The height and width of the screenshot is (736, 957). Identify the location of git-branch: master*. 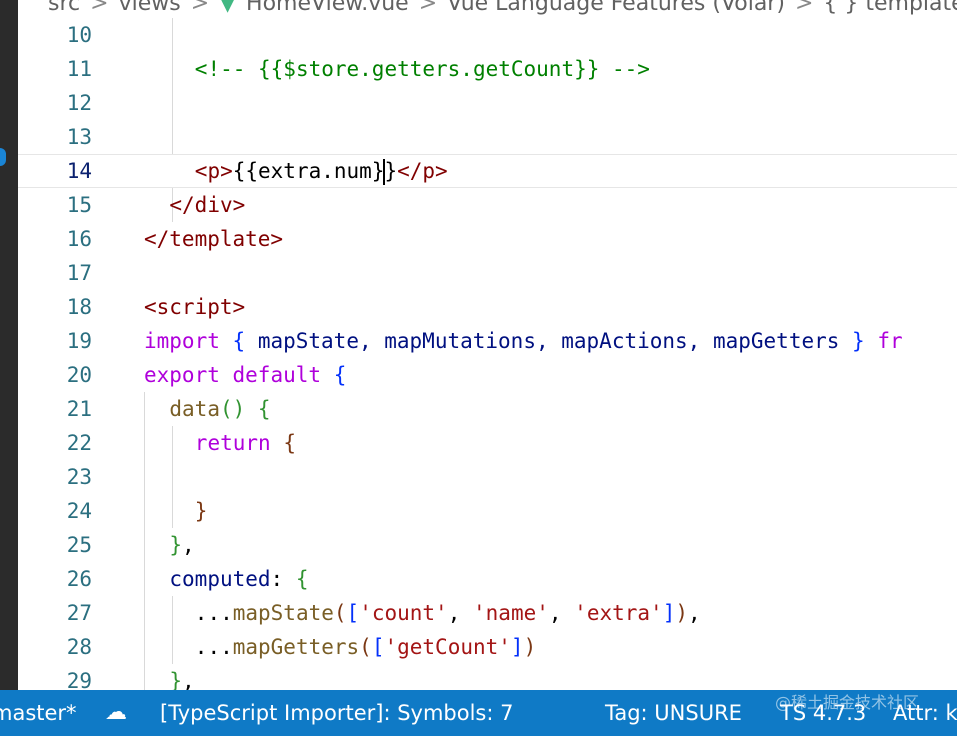
(38, 713).